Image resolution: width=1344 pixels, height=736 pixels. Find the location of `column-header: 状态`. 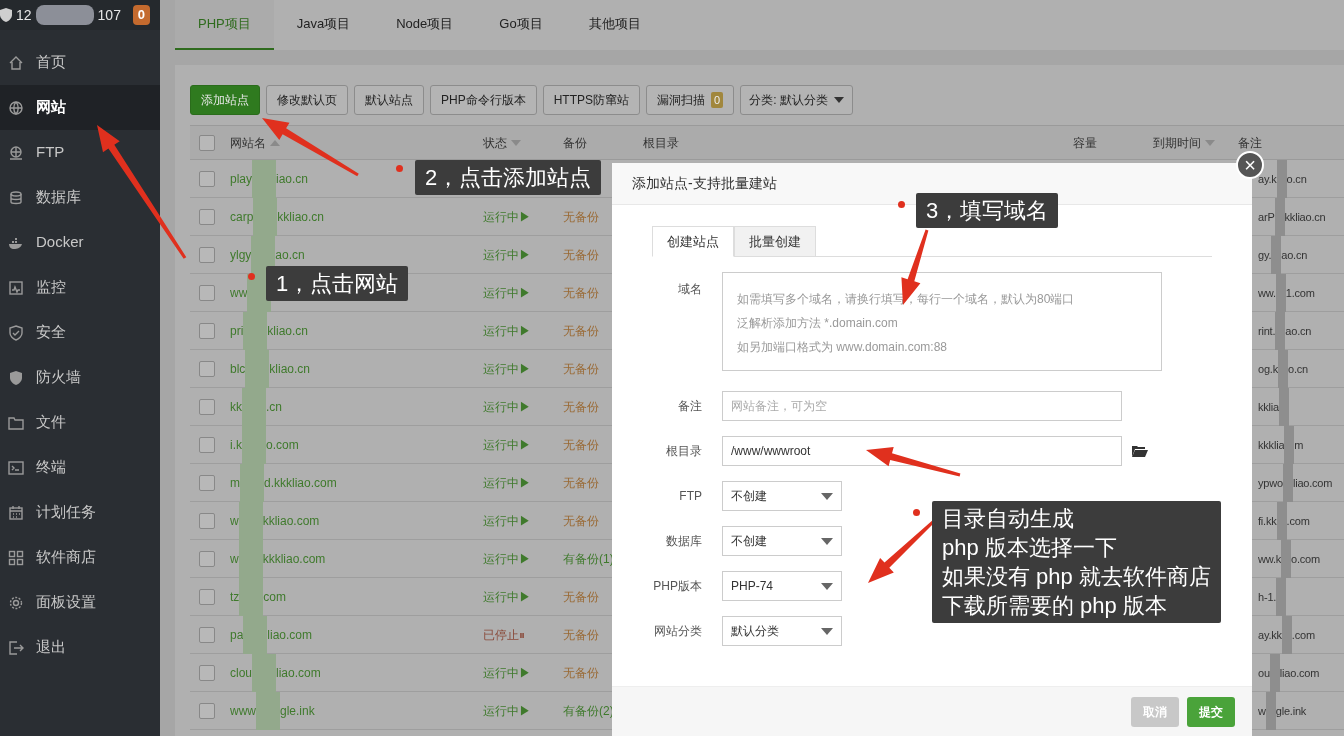

column-header: 状态 is located at coordinates (495, 142).